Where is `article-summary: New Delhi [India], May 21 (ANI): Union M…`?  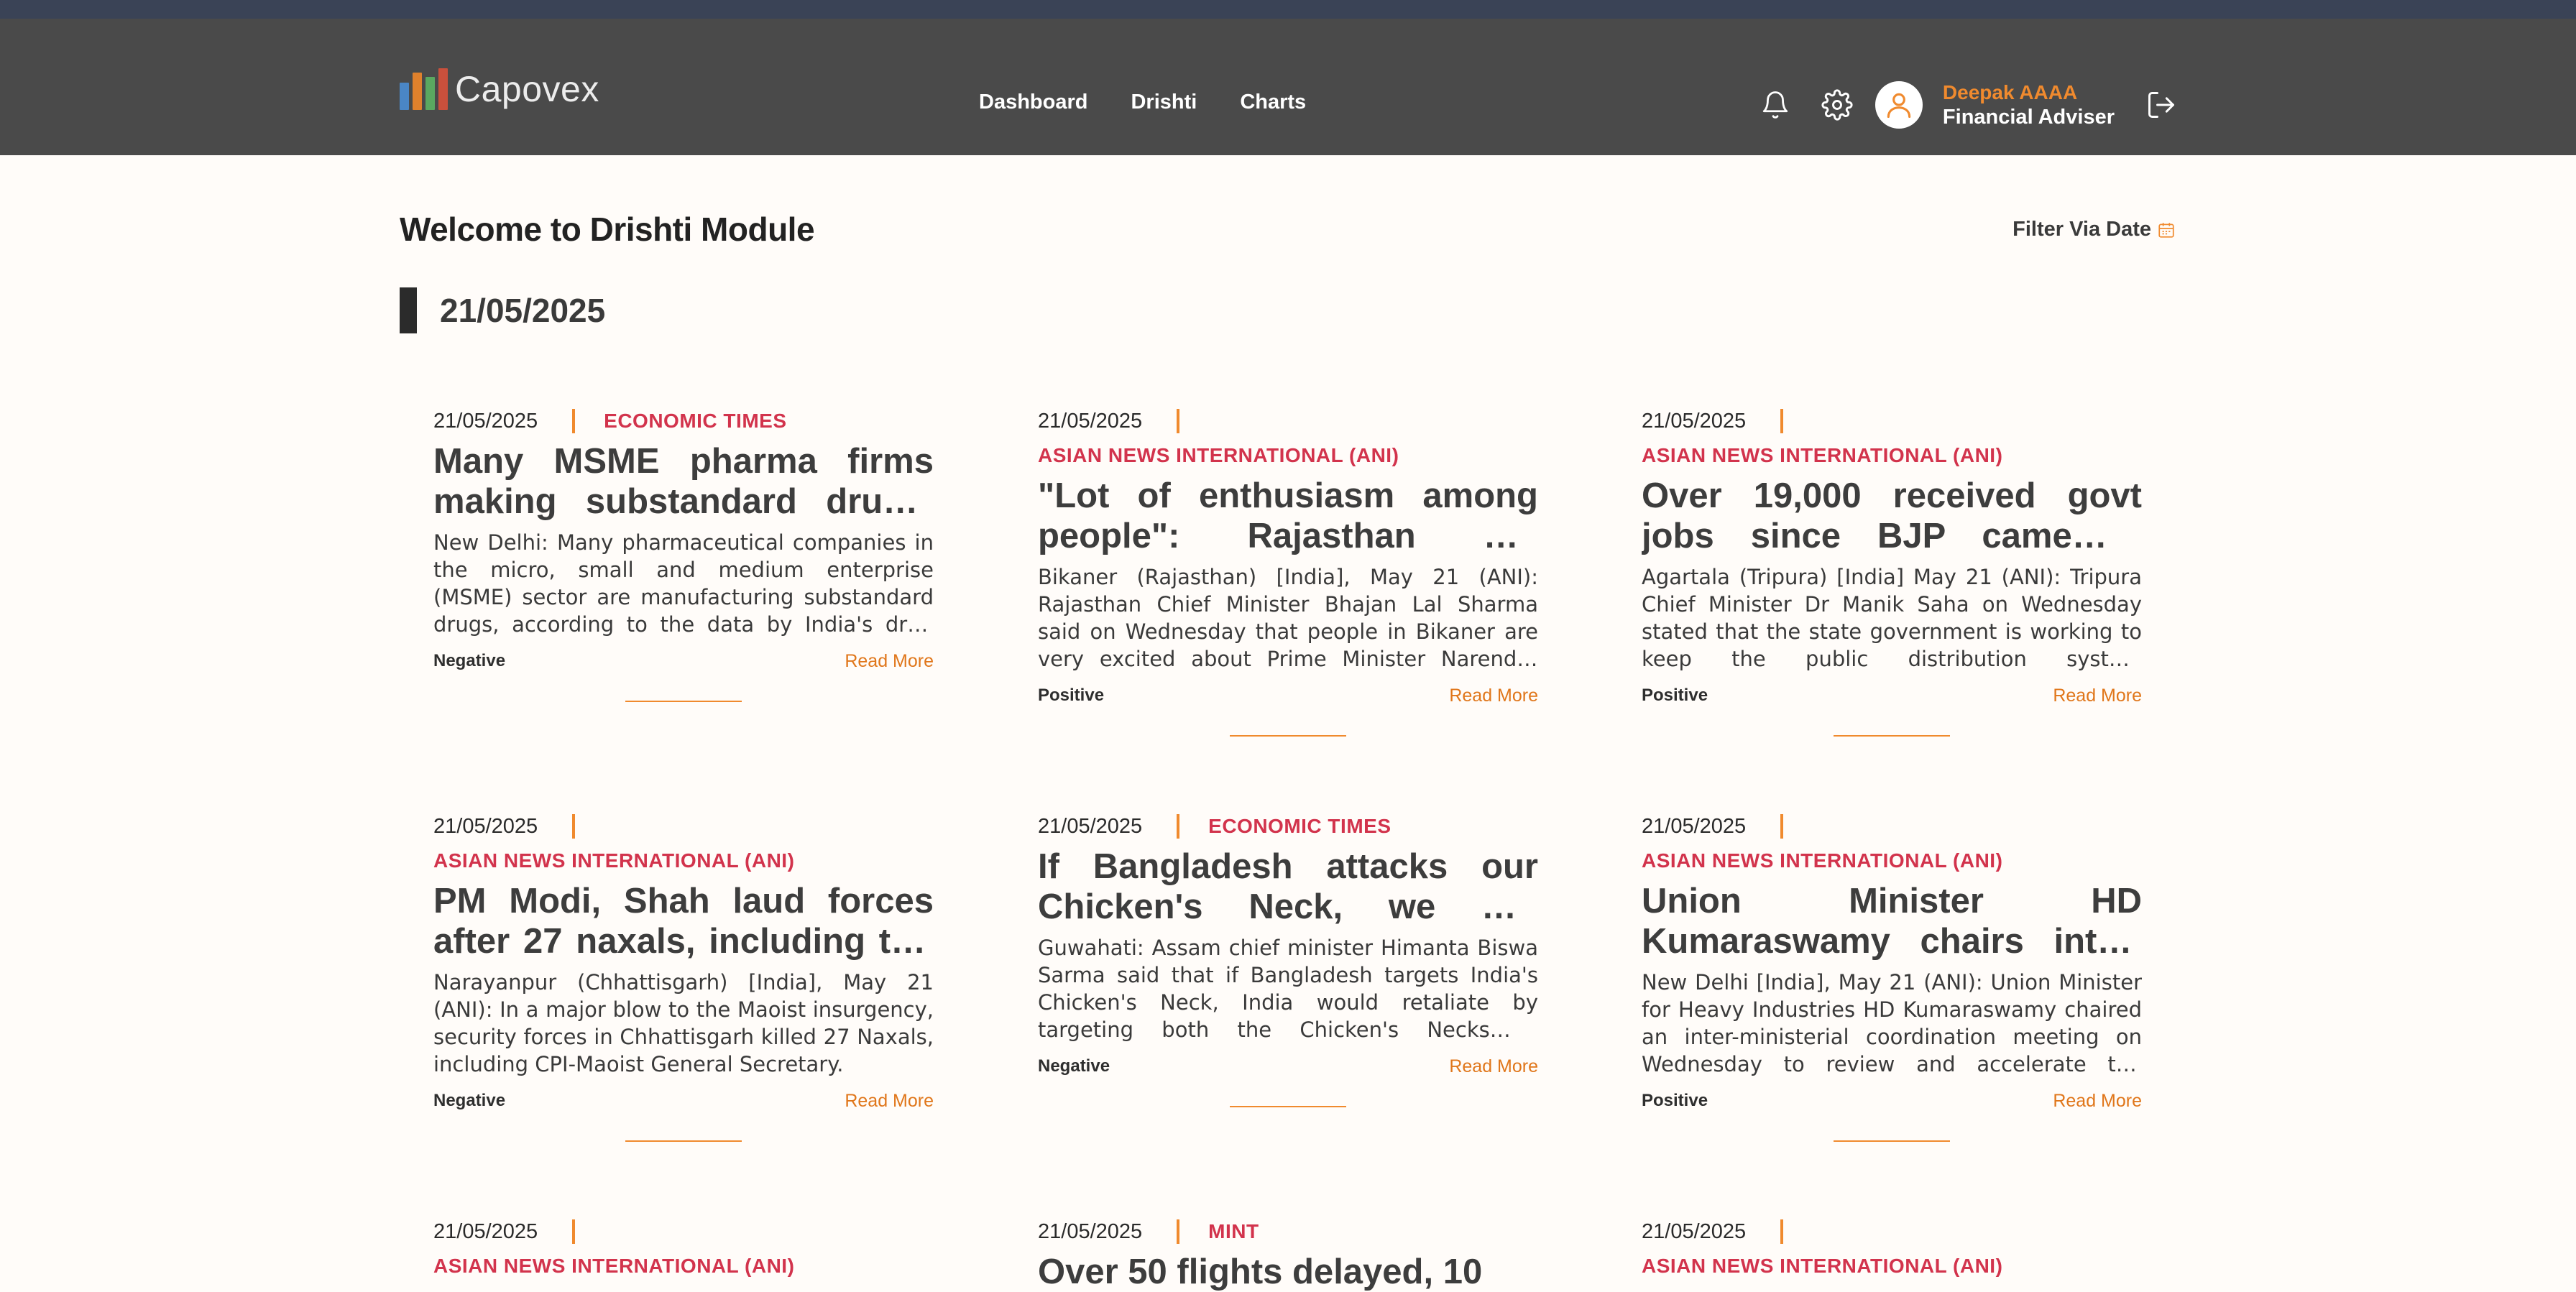
article-summary: New Delhi [India], May 21 (ANI): Union M… is located at coordinates (1892, 1023).